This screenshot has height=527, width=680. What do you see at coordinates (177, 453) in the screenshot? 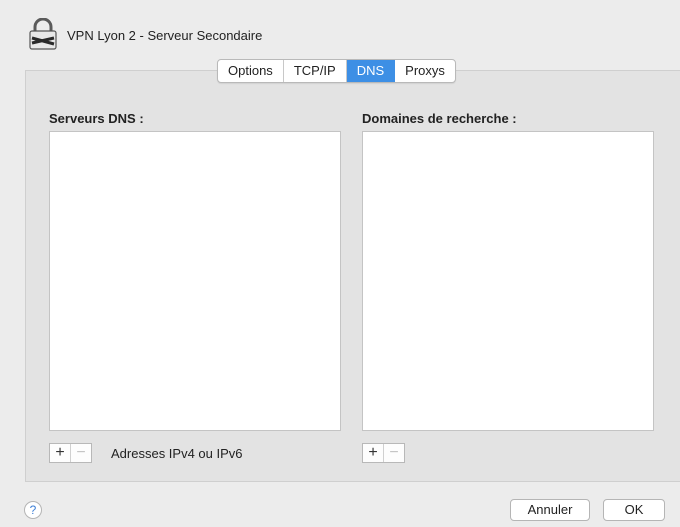
I see `dns-address-hint: Adresses IPv4 ou IPv6` at bounding box center [177, 453].